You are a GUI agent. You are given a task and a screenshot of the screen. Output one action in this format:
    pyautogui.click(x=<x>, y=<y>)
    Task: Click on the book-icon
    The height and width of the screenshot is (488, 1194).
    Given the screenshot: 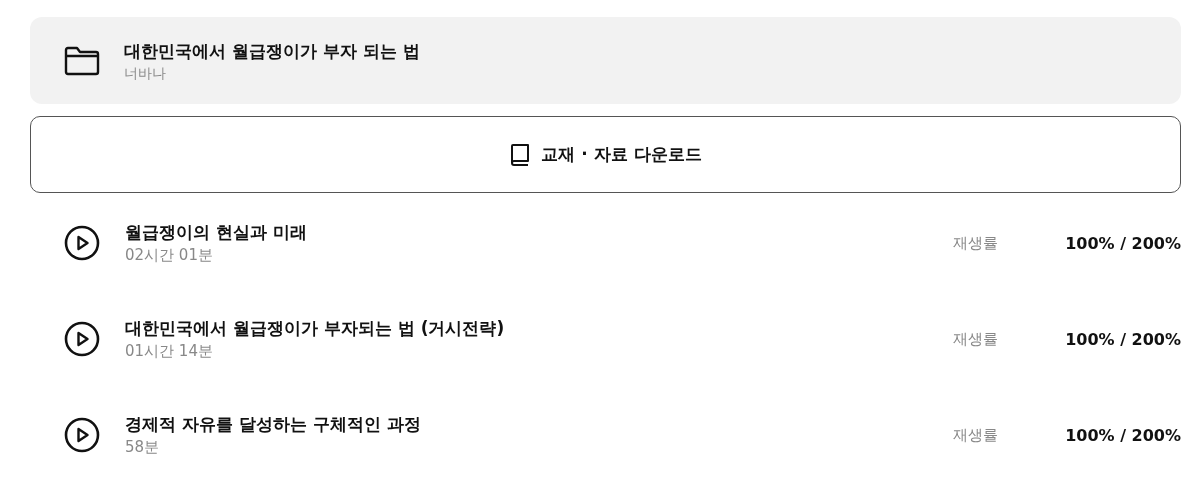 What is the action you would take?
    pyautogui.click(x=520, y=154)
    